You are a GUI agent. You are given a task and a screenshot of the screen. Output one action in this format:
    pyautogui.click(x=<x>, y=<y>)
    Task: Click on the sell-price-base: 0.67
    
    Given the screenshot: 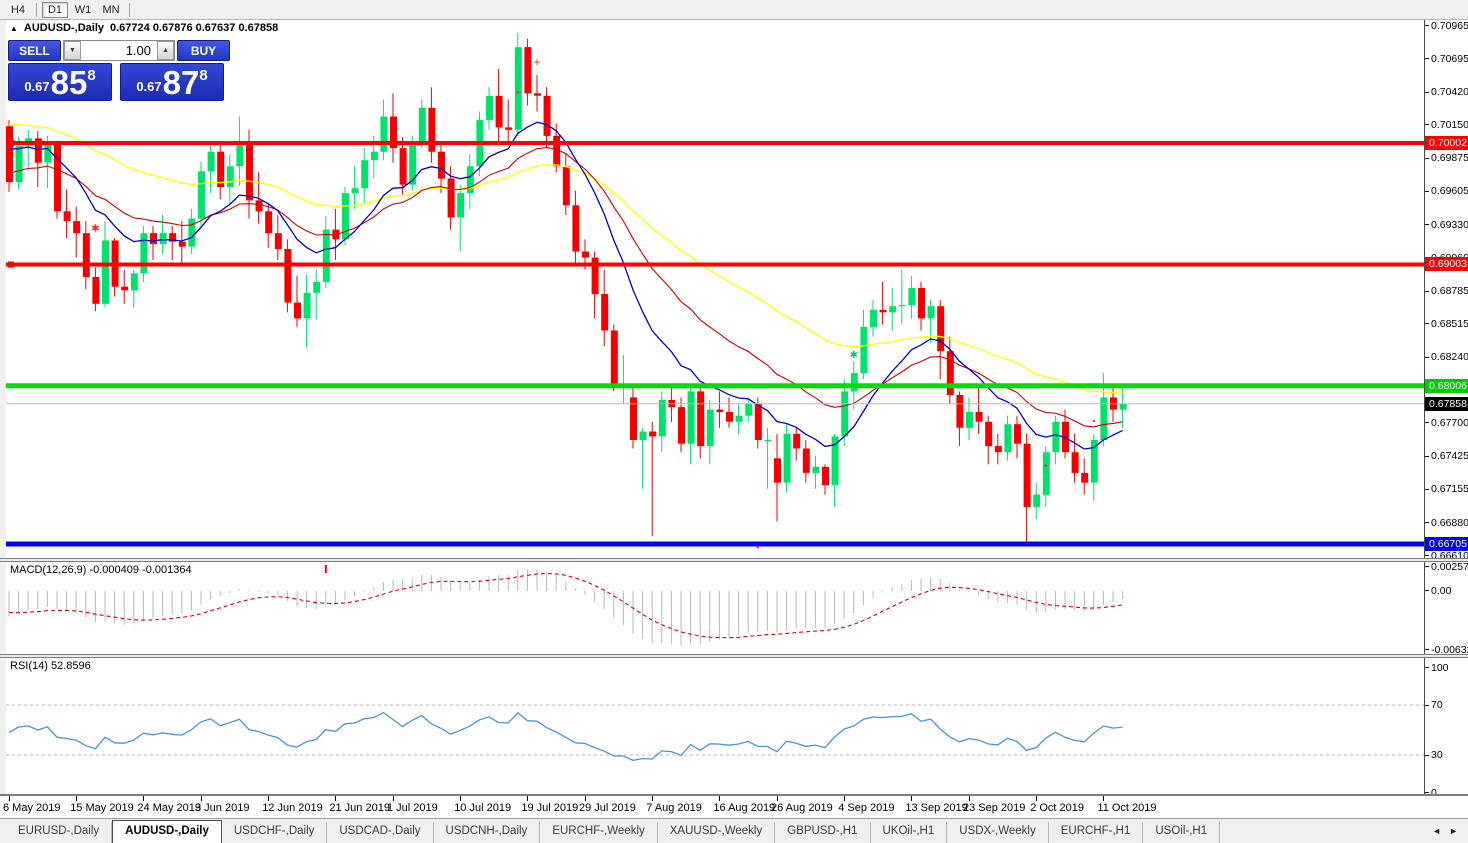 What is the action you would take?
    pyautogui.click(x=37, y=86)
    